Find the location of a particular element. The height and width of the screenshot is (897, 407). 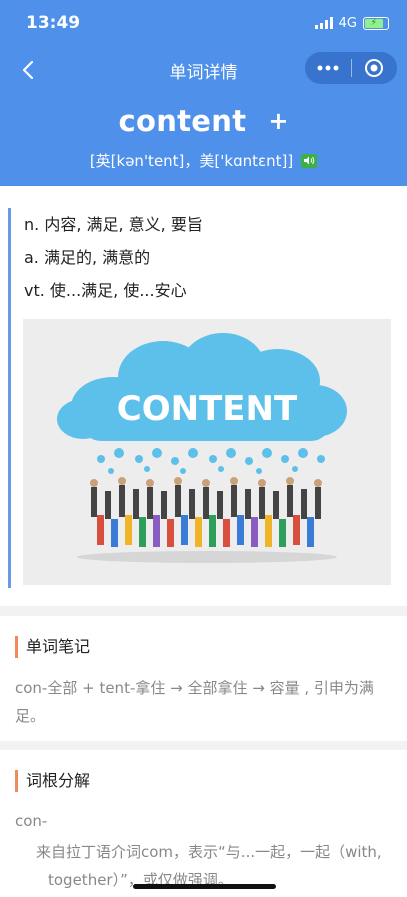

back-button is located at coordinates (28, 70).